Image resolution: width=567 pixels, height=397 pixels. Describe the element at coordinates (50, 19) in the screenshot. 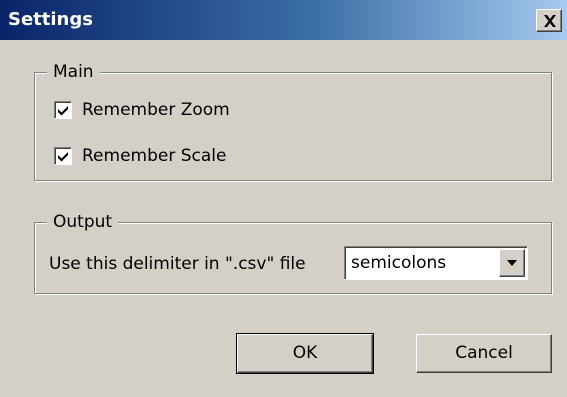

I see `window-title: Settings` at that location.